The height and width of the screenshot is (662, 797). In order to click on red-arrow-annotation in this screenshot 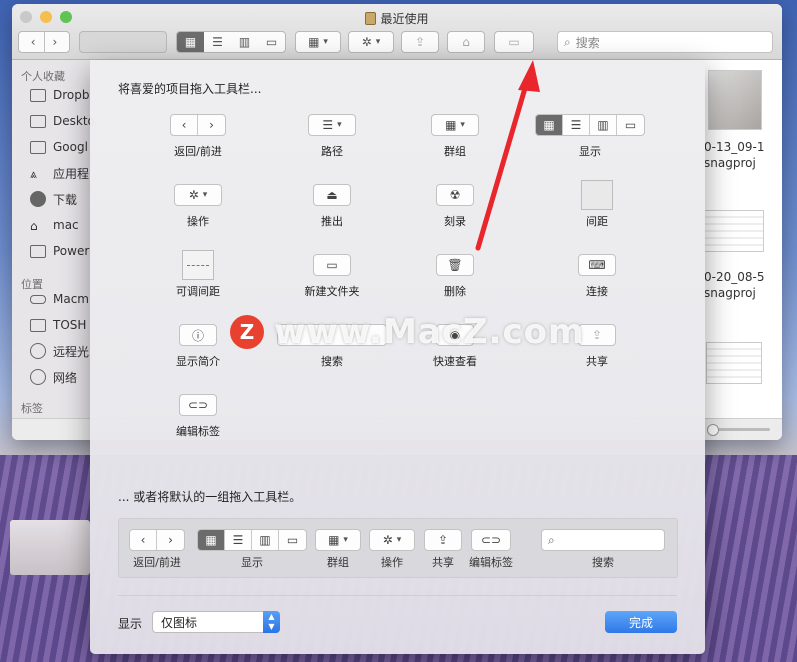, I will do `click(507, 155)`.